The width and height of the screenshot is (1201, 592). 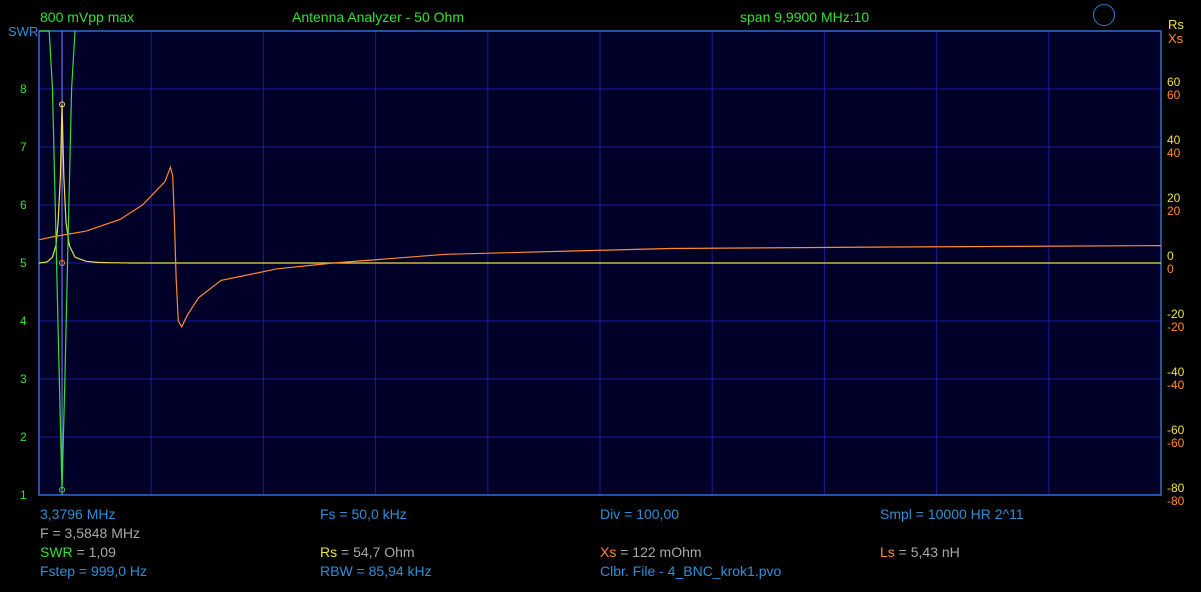 What do you see at coordinates (23, 89) in the screenshot?
I see `swr-tick-label: 8` at bounding box center [23, 89].